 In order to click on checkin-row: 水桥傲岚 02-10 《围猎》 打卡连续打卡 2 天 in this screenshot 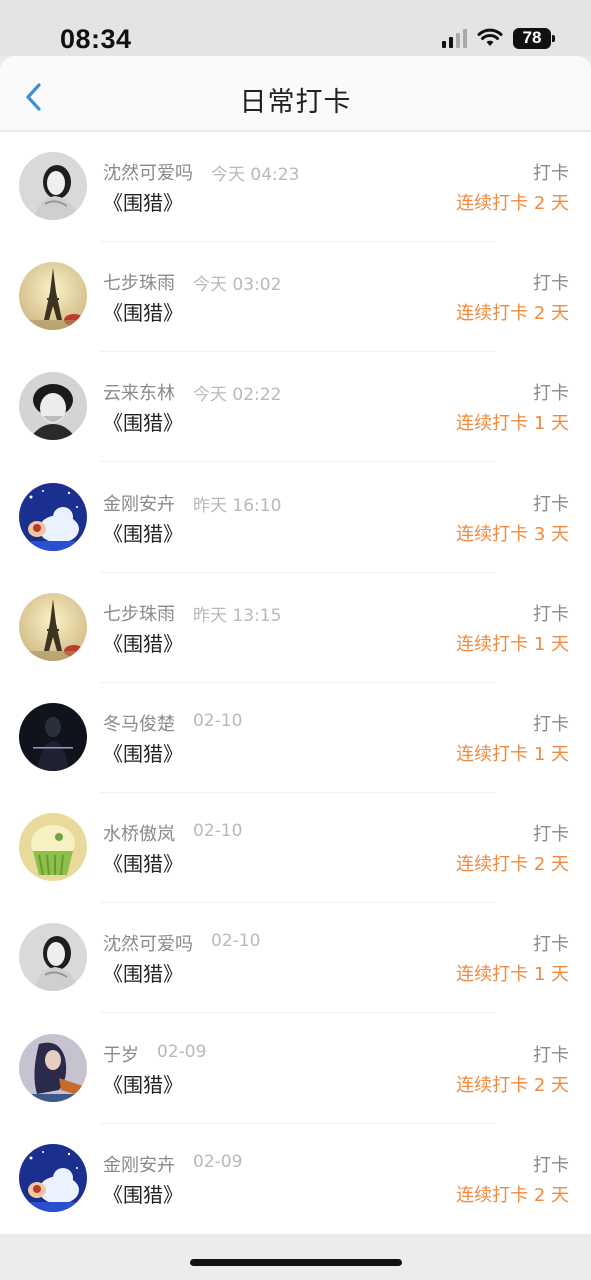, I will do `click(295, 848)`.